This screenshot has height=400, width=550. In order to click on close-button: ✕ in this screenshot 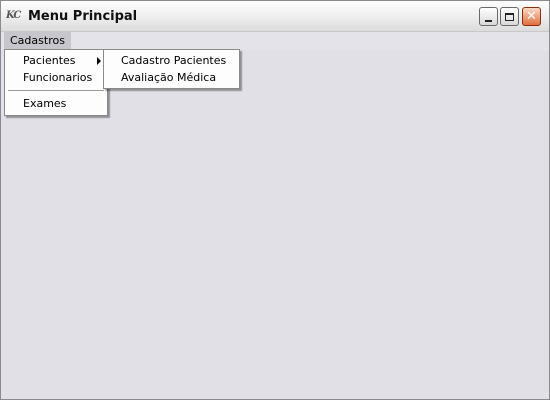, I will do `click(531, 16)`.